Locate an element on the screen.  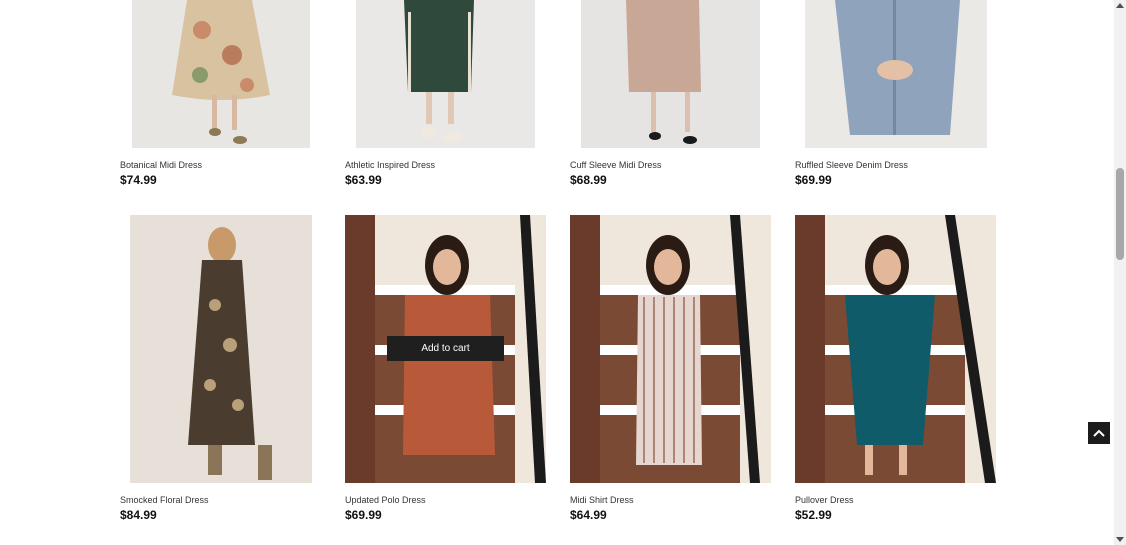
product-price: $64.99 is located at coordinates (588, 515).